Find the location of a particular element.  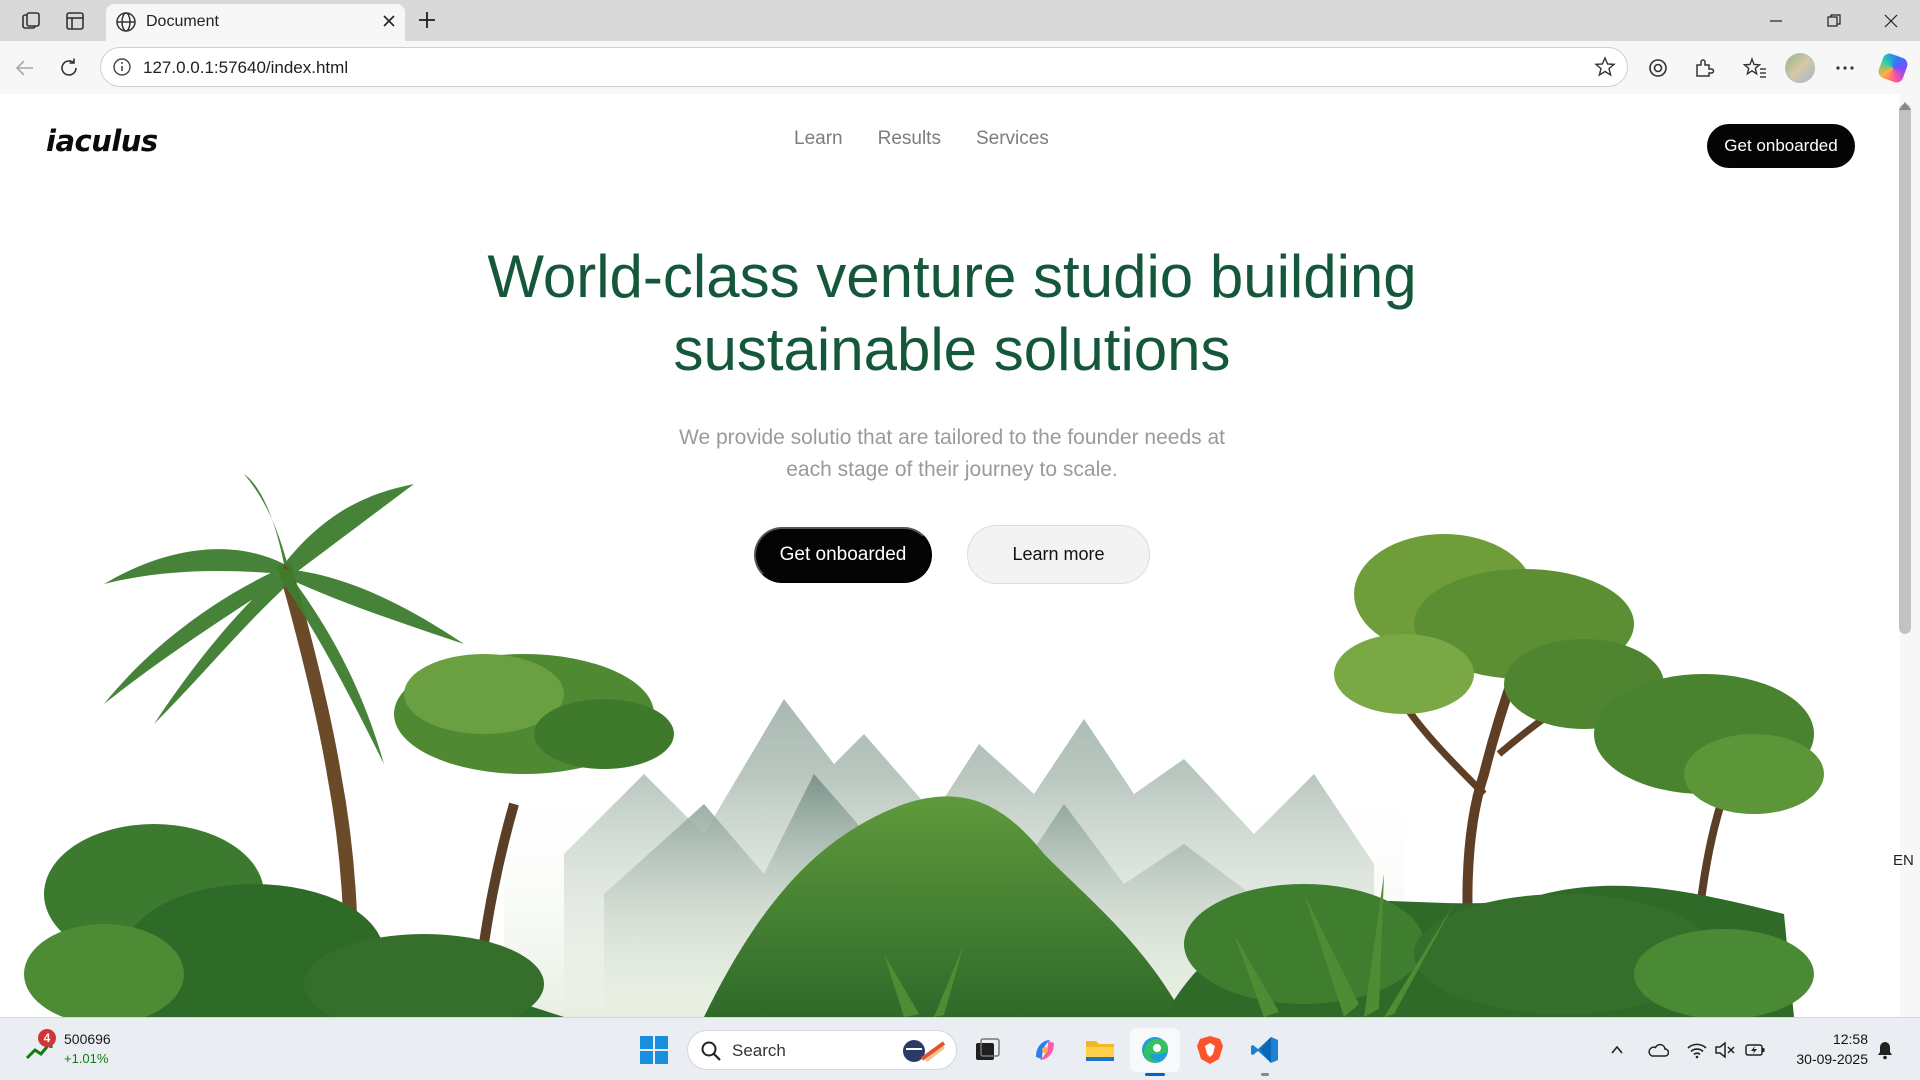

browser-toolbar: 127.0.0.1:57640/index.html is located at coordinates (960, 67).